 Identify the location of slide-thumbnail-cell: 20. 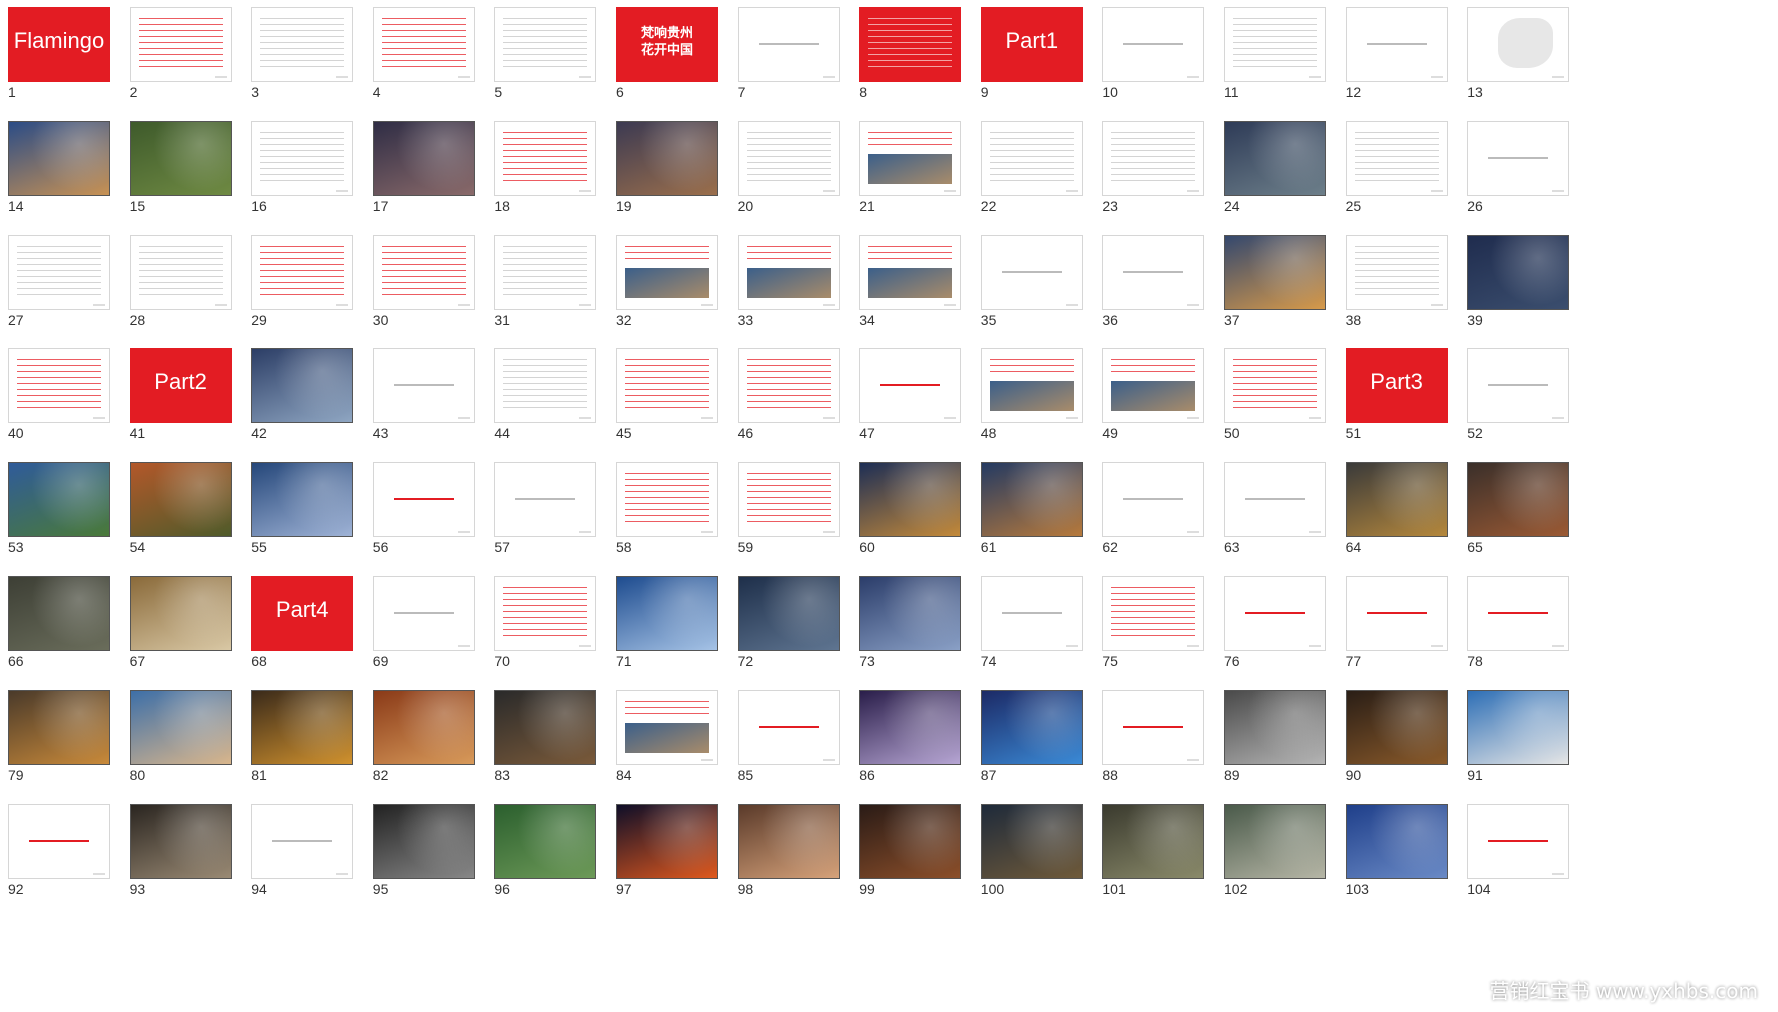
(784, 164).